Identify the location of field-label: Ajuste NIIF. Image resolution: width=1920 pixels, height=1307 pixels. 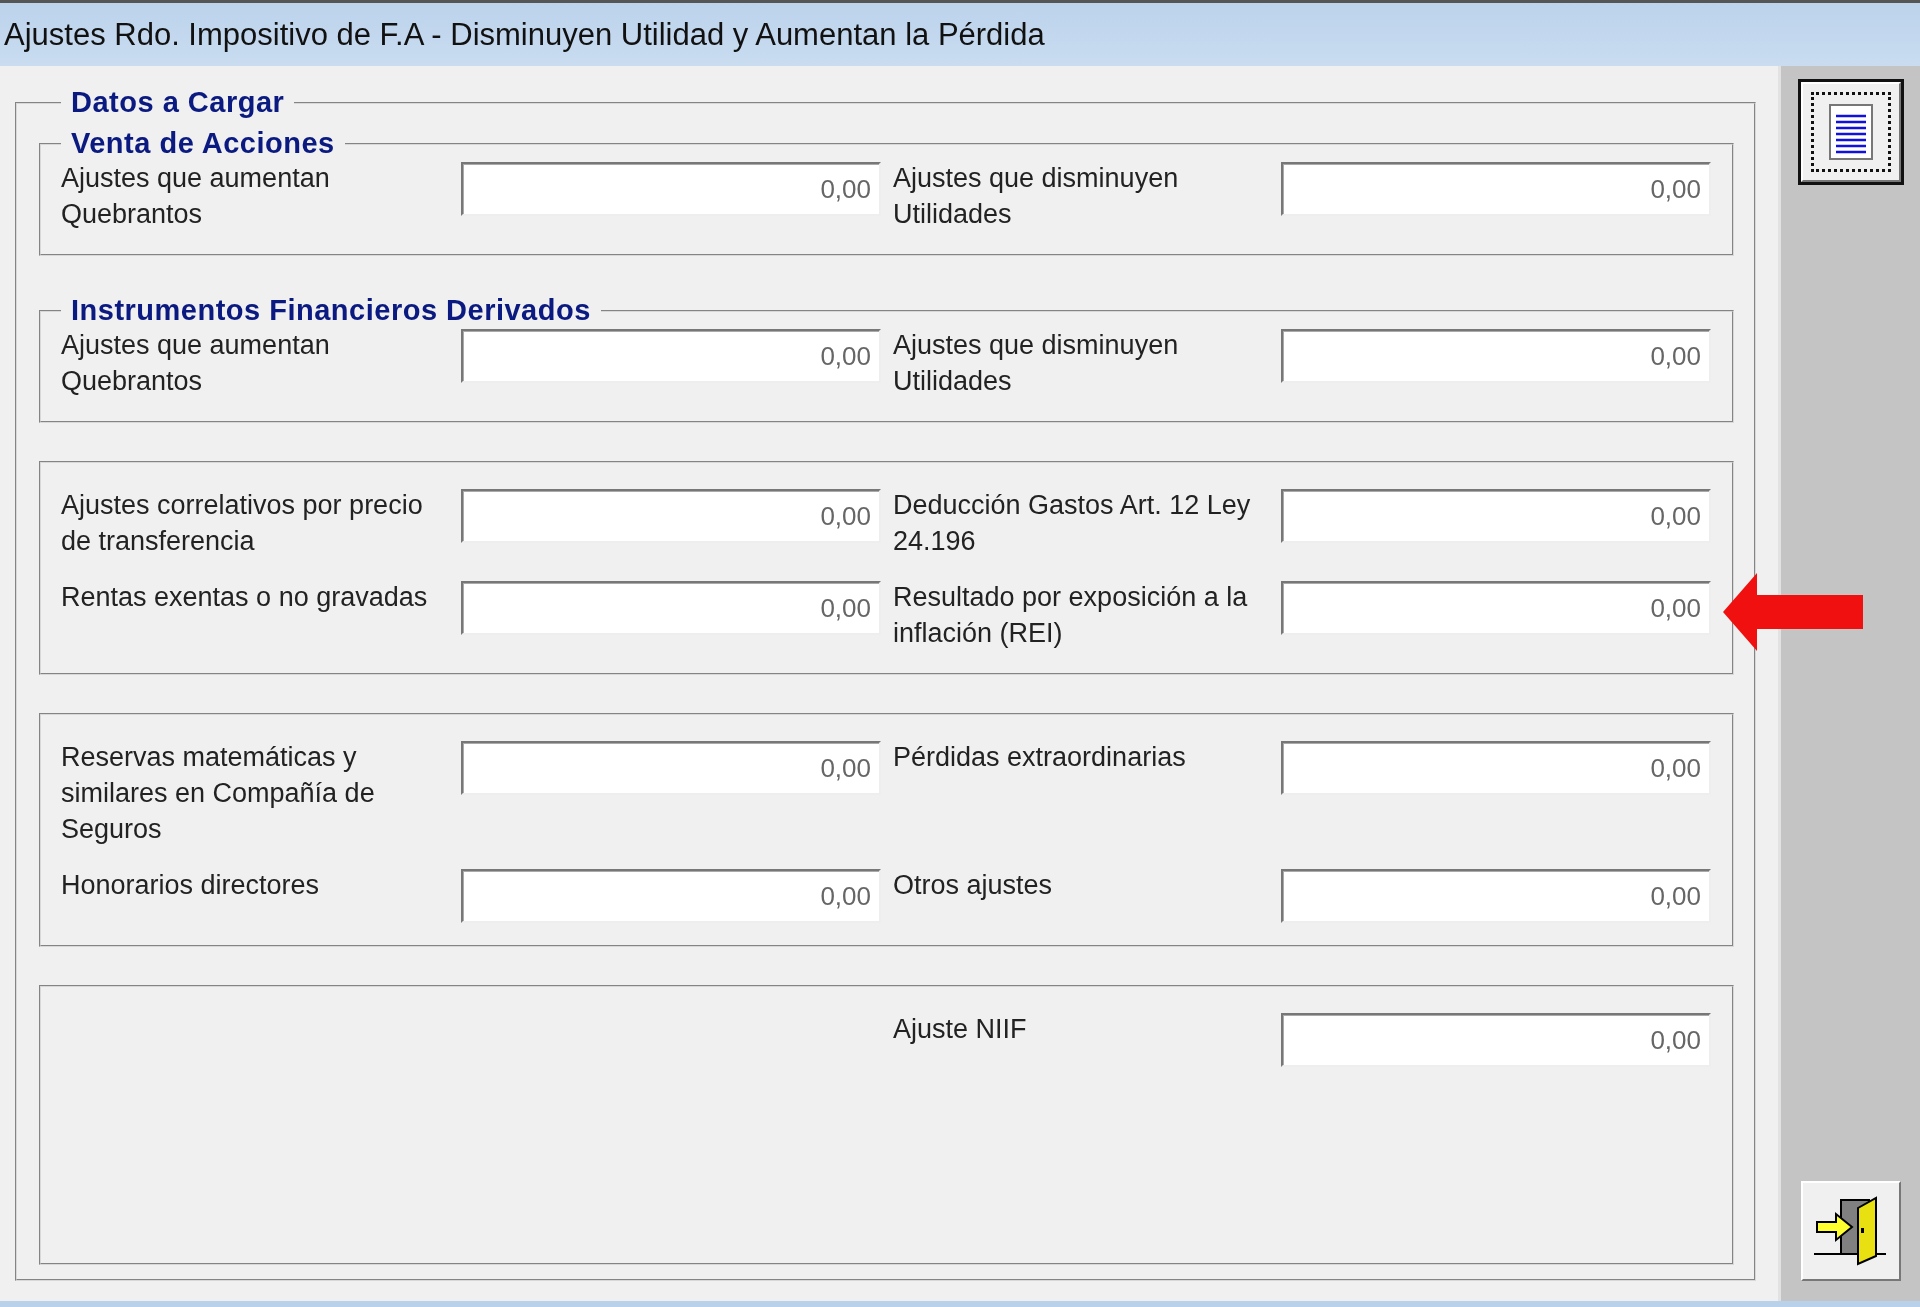
(960, 1029).